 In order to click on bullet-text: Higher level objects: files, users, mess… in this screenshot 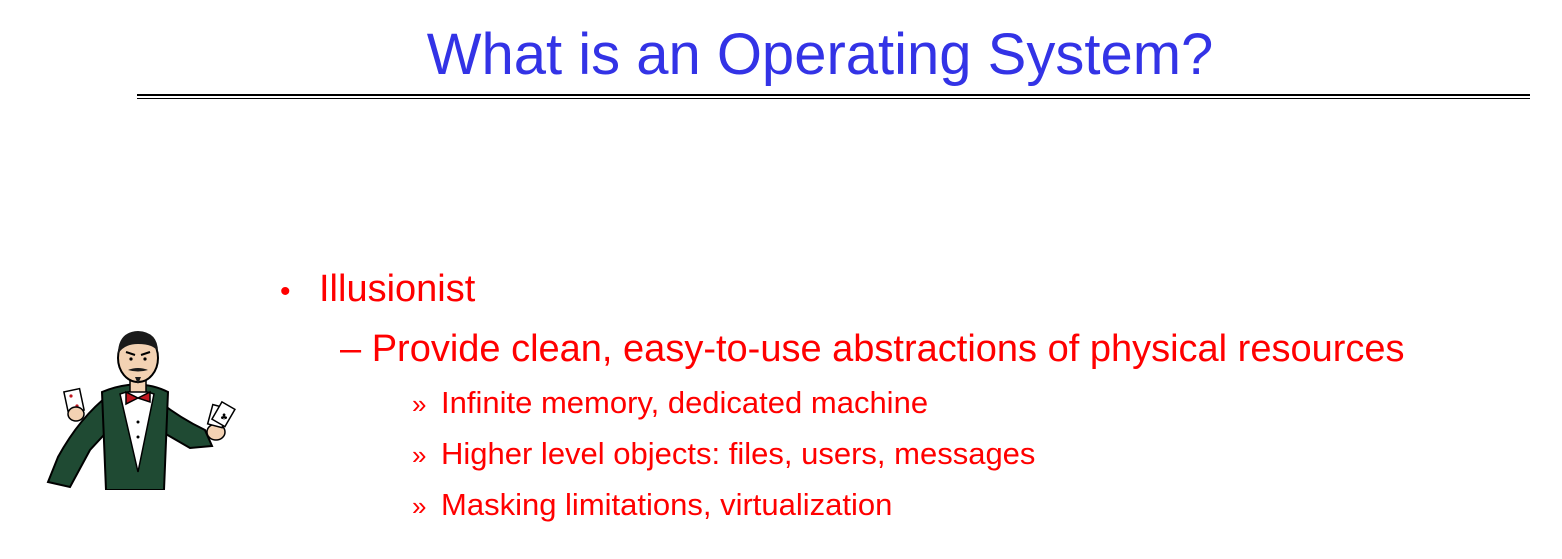, I will do `click(738, 453)`.